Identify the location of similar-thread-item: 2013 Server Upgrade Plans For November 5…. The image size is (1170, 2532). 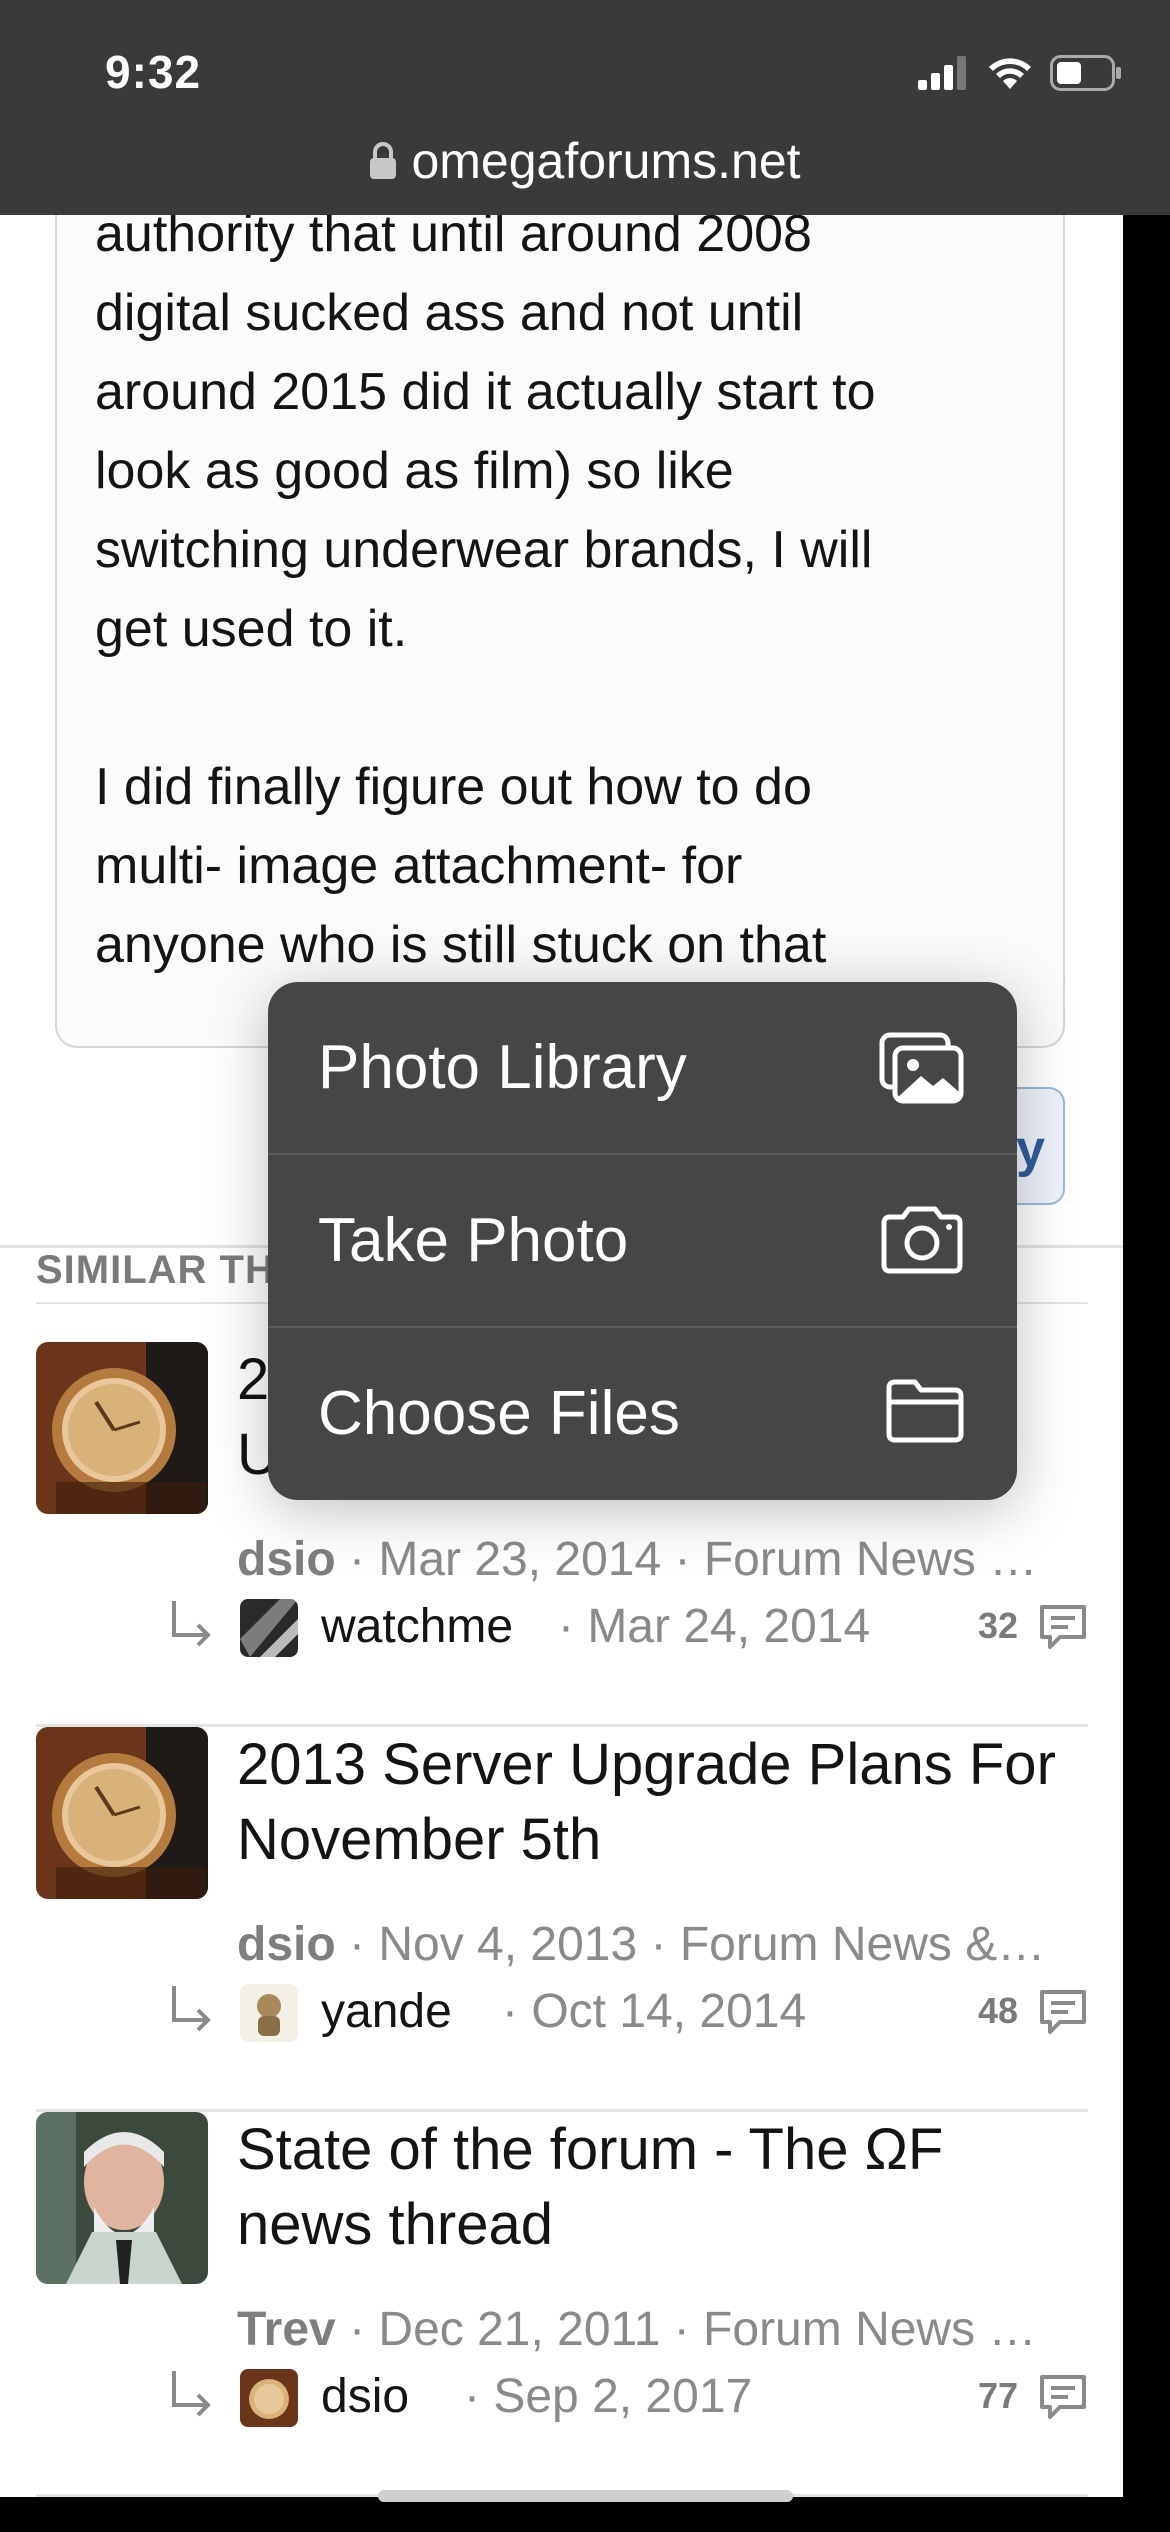
(562, 1919).